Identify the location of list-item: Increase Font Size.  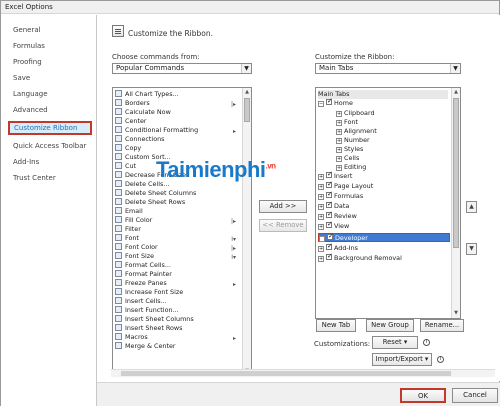
(177, 292).